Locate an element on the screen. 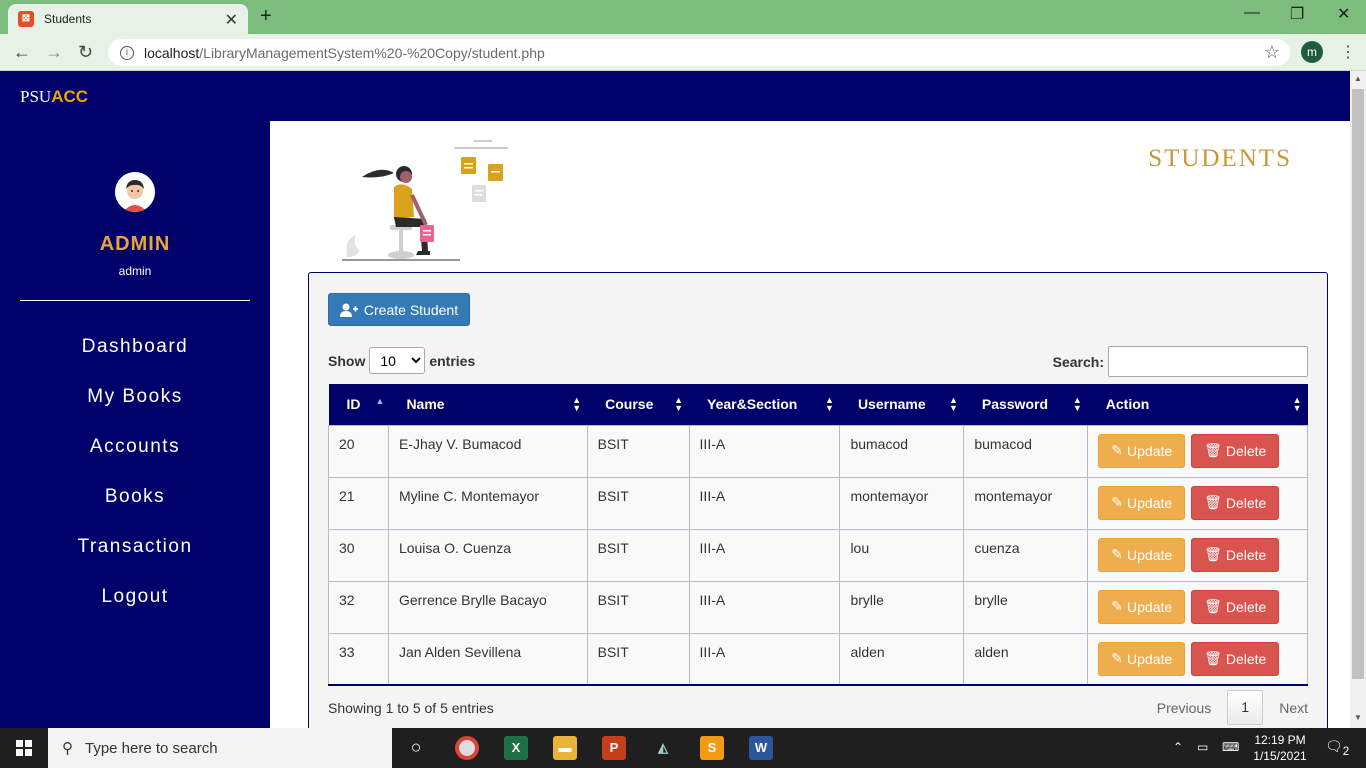 This screenshot has height=768, width=1366. cell-name: Louisa O. Cuenza is located at coordinates (487, 555).